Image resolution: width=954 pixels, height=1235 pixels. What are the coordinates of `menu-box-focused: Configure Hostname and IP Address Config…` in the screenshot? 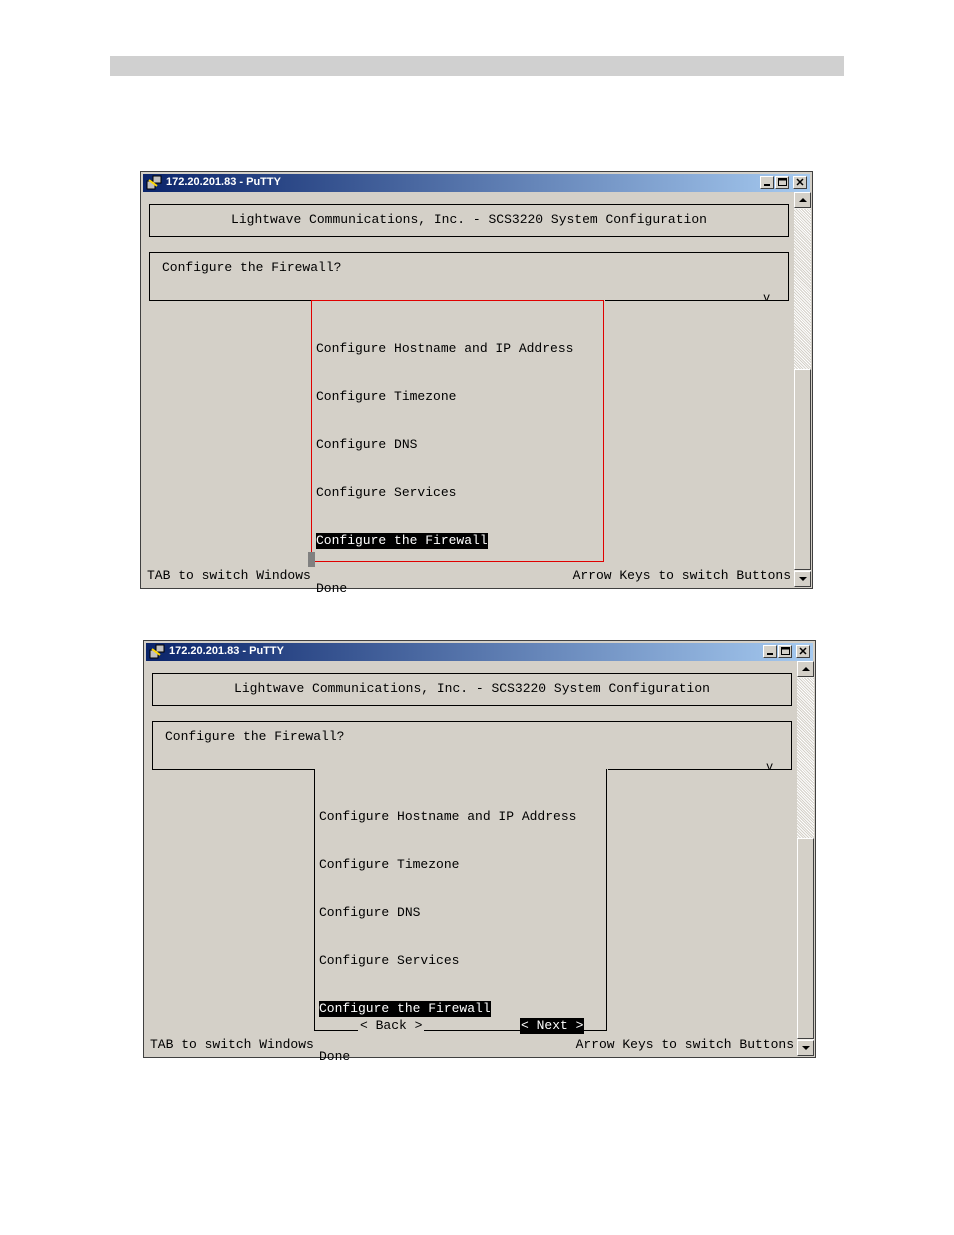 It's located at (457, 448).